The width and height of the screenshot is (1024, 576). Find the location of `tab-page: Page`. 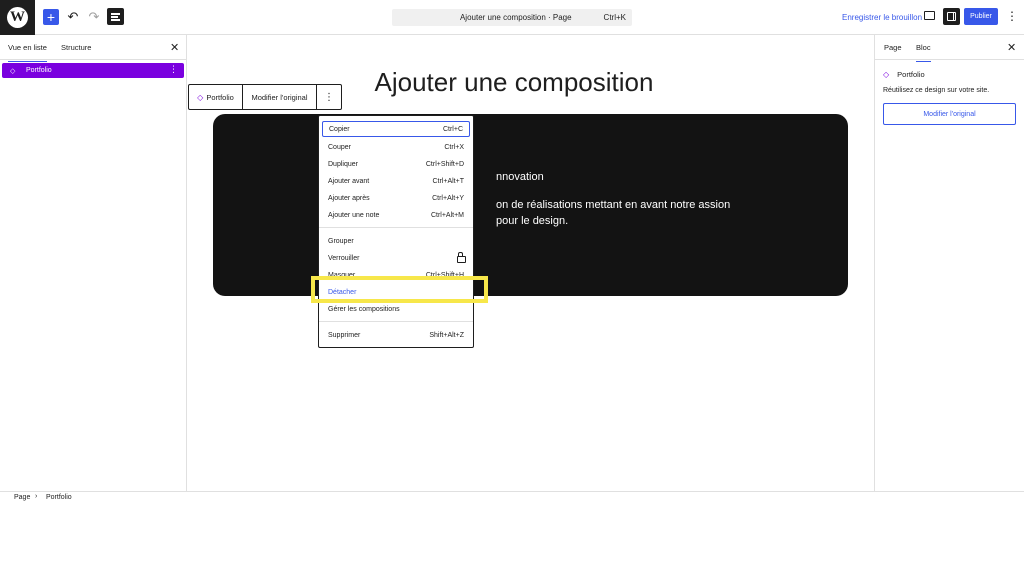

tab-page: Page is located at coordinates (893, 47).